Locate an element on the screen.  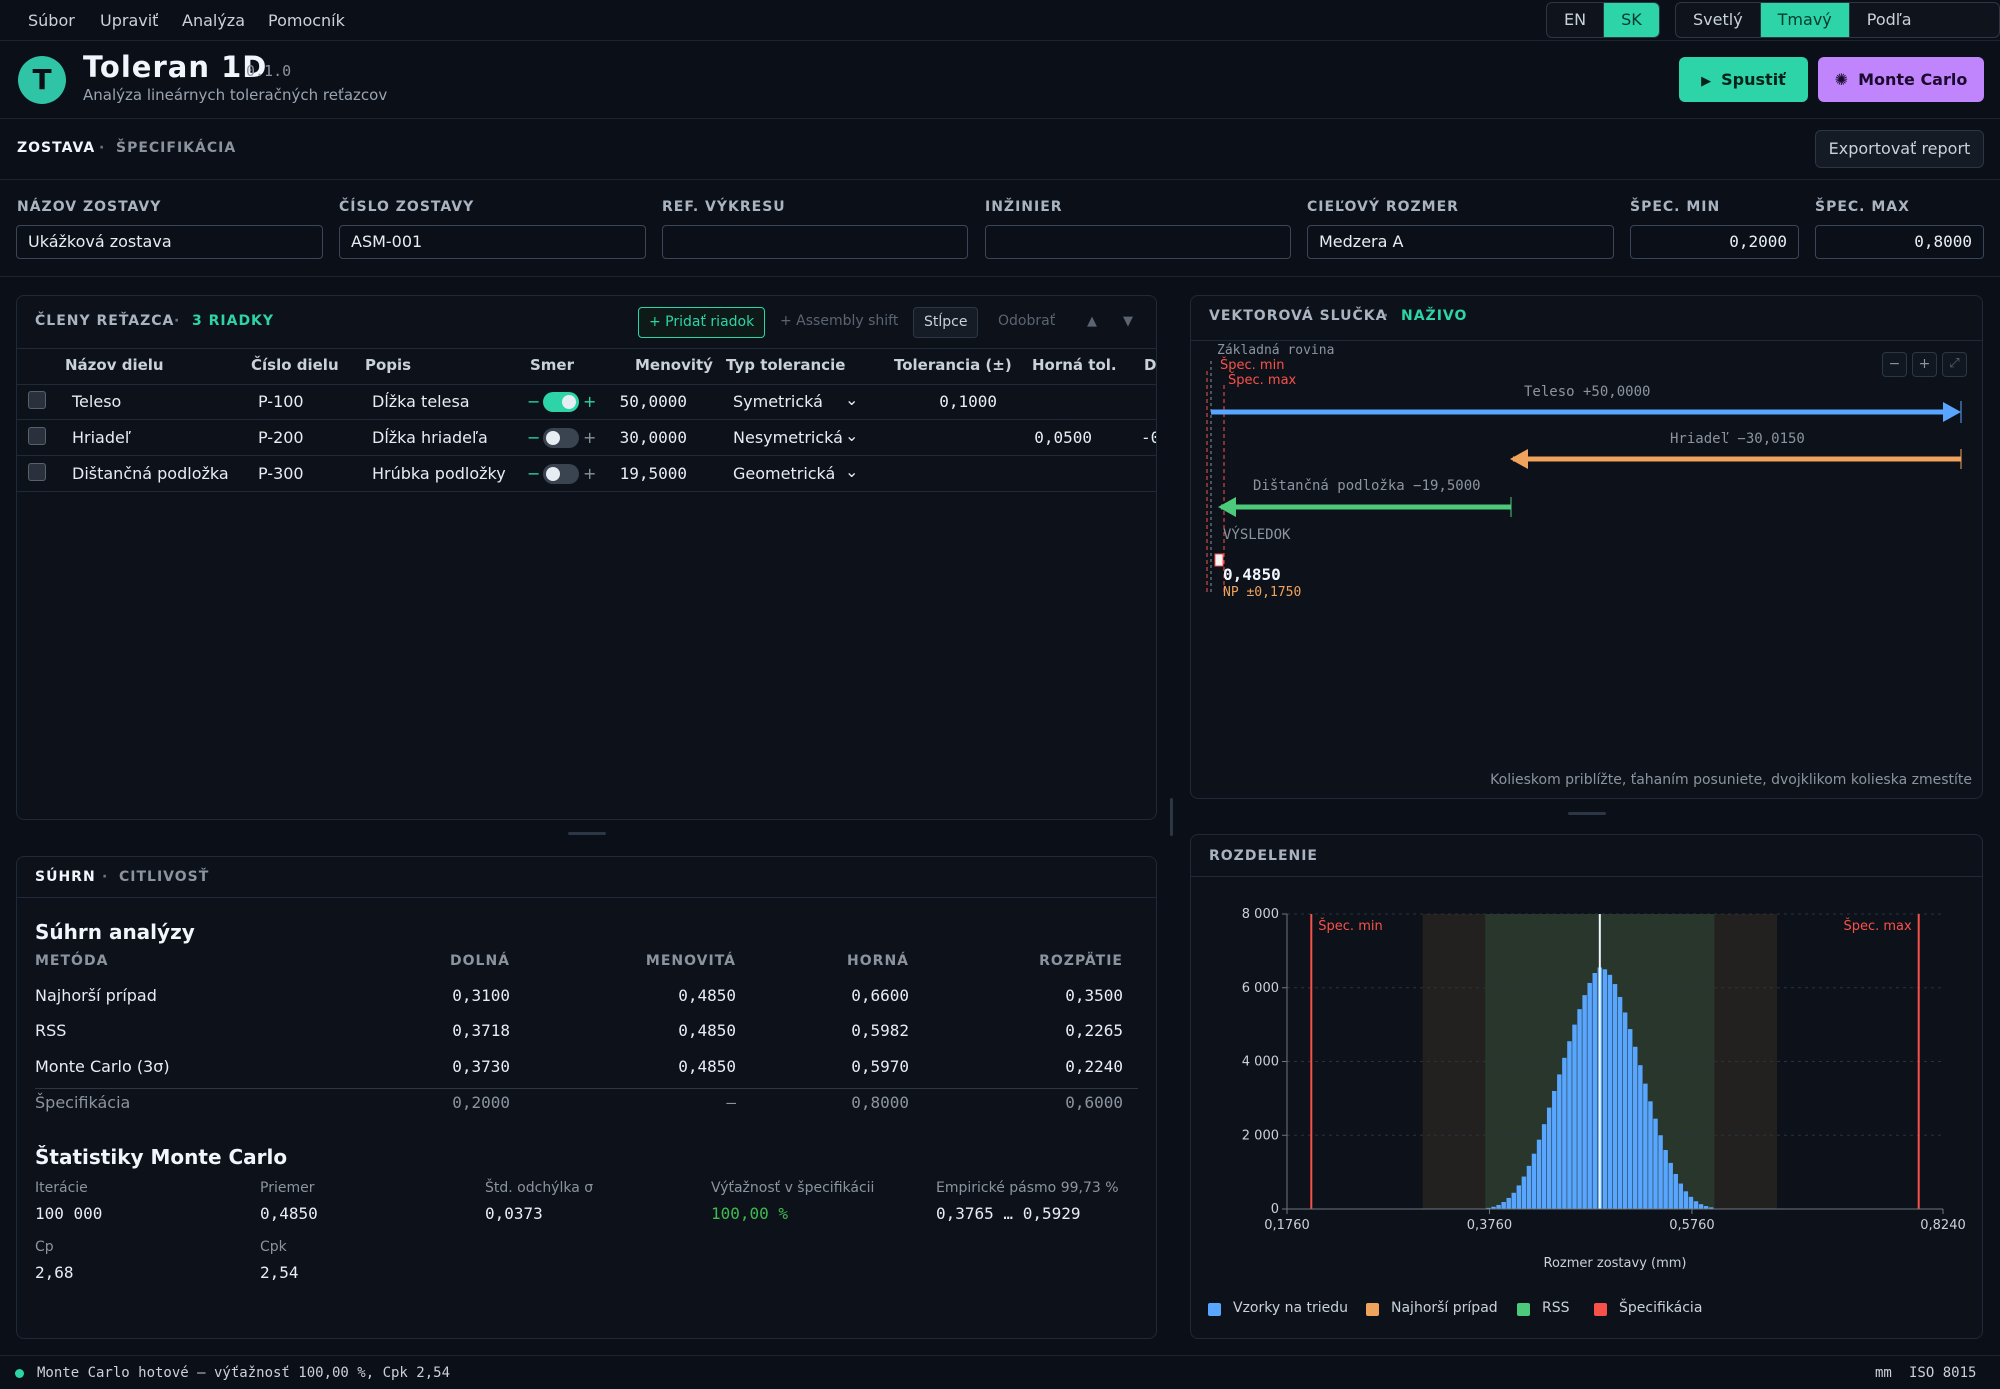
col-nominal: Menovitý is located at coordinates (674, 365).